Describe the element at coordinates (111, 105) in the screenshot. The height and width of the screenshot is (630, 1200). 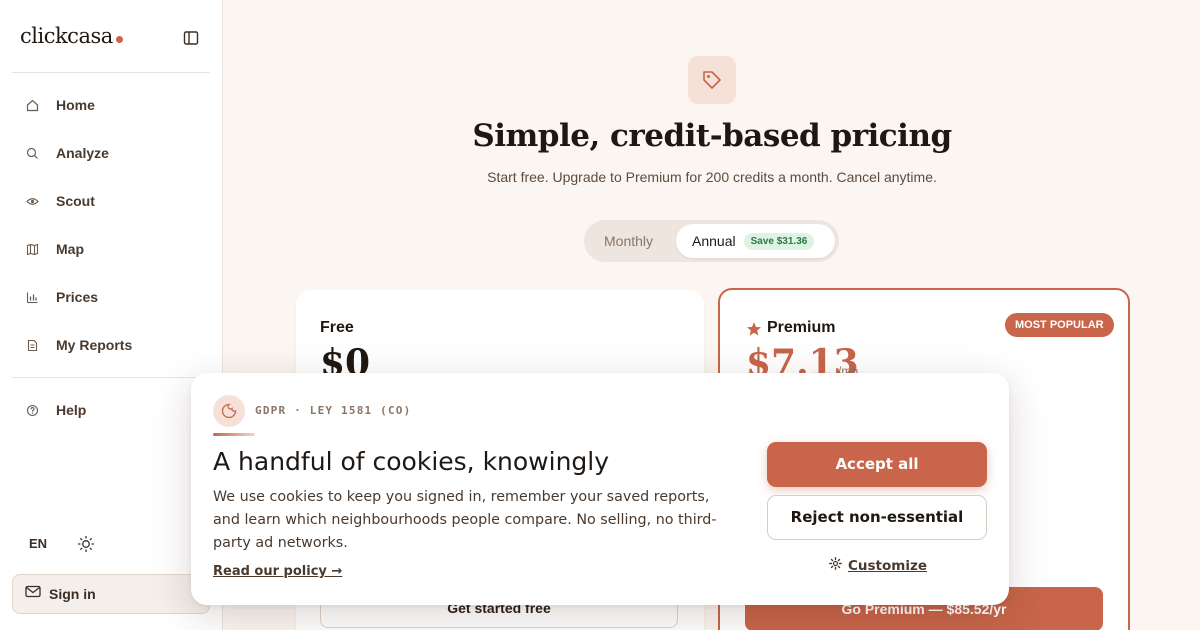
I see `sidebar-item-home: Home` at that location.